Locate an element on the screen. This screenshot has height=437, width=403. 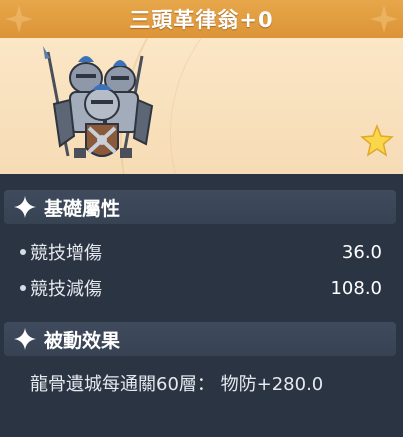
section-title: 基礎屬性 is located at coordinates (82, 208).